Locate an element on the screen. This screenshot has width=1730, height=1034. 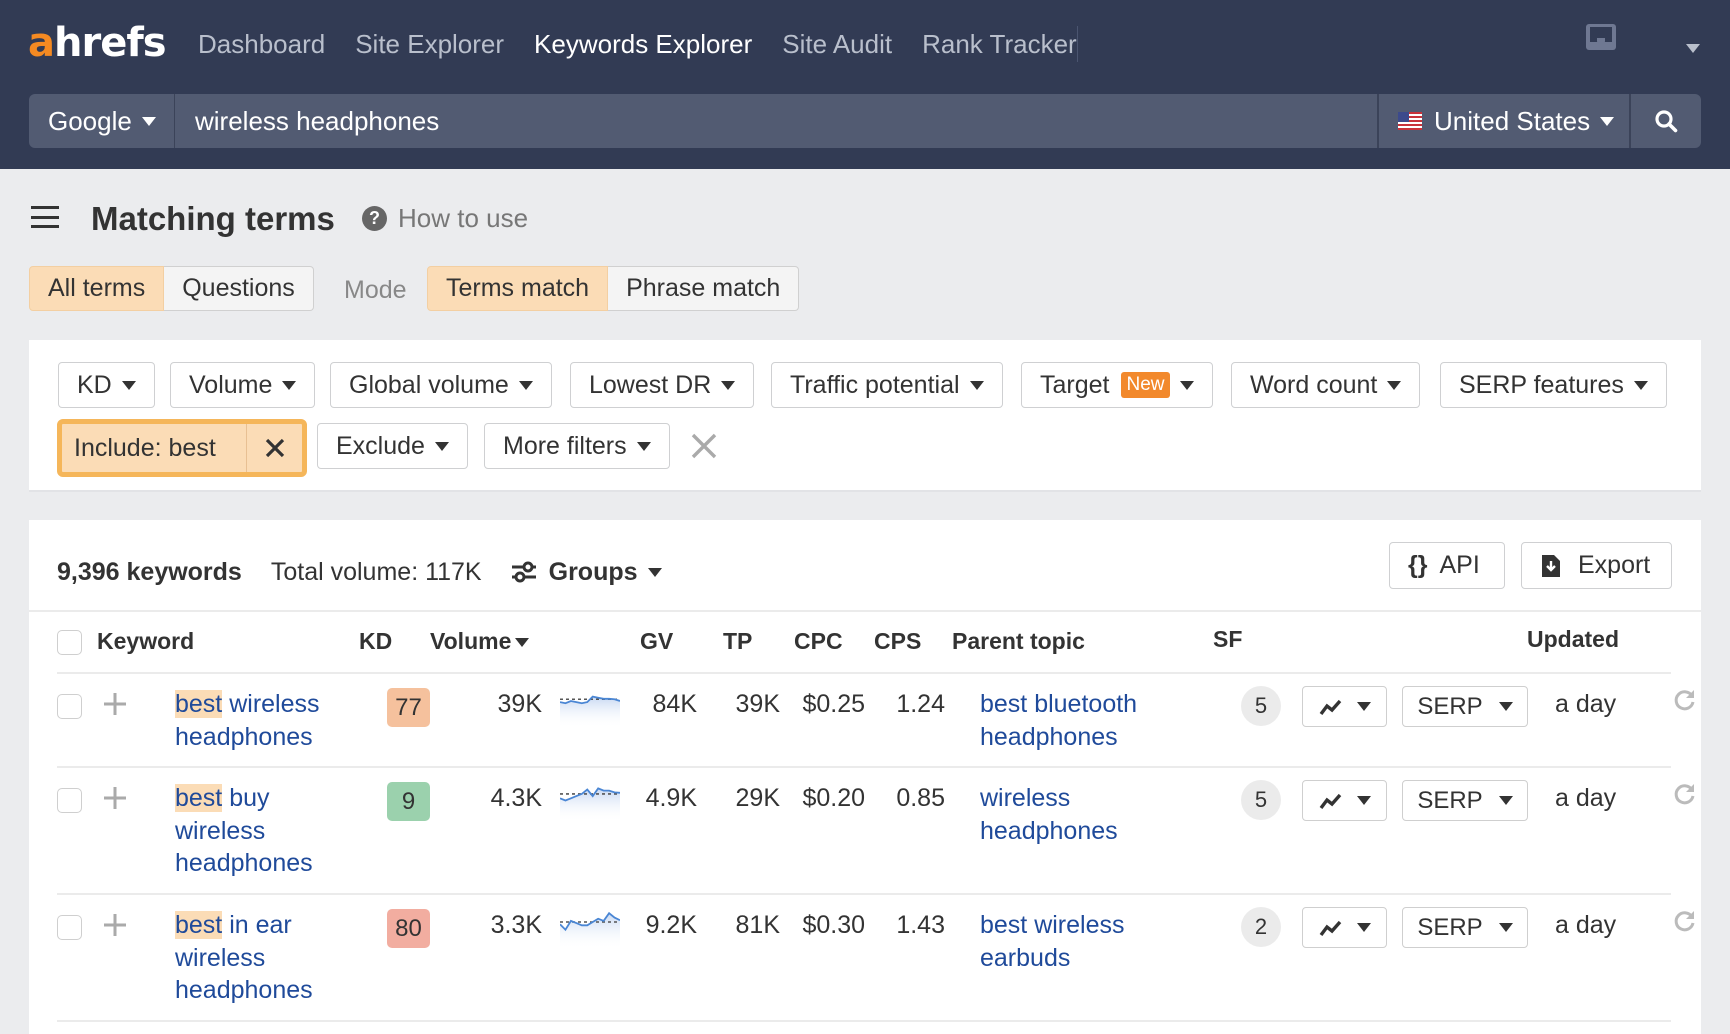
col-cps: CPS is located at coordinates (897, 641).